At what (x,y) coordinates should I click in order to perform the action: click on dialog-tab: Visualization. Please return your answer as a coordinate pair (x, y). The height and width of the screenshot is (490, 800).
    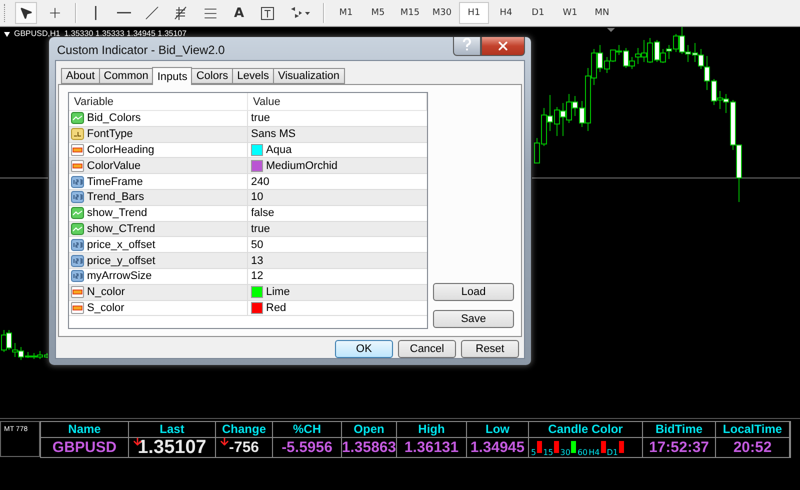
    Looking at the image, I should click on (308, 76).